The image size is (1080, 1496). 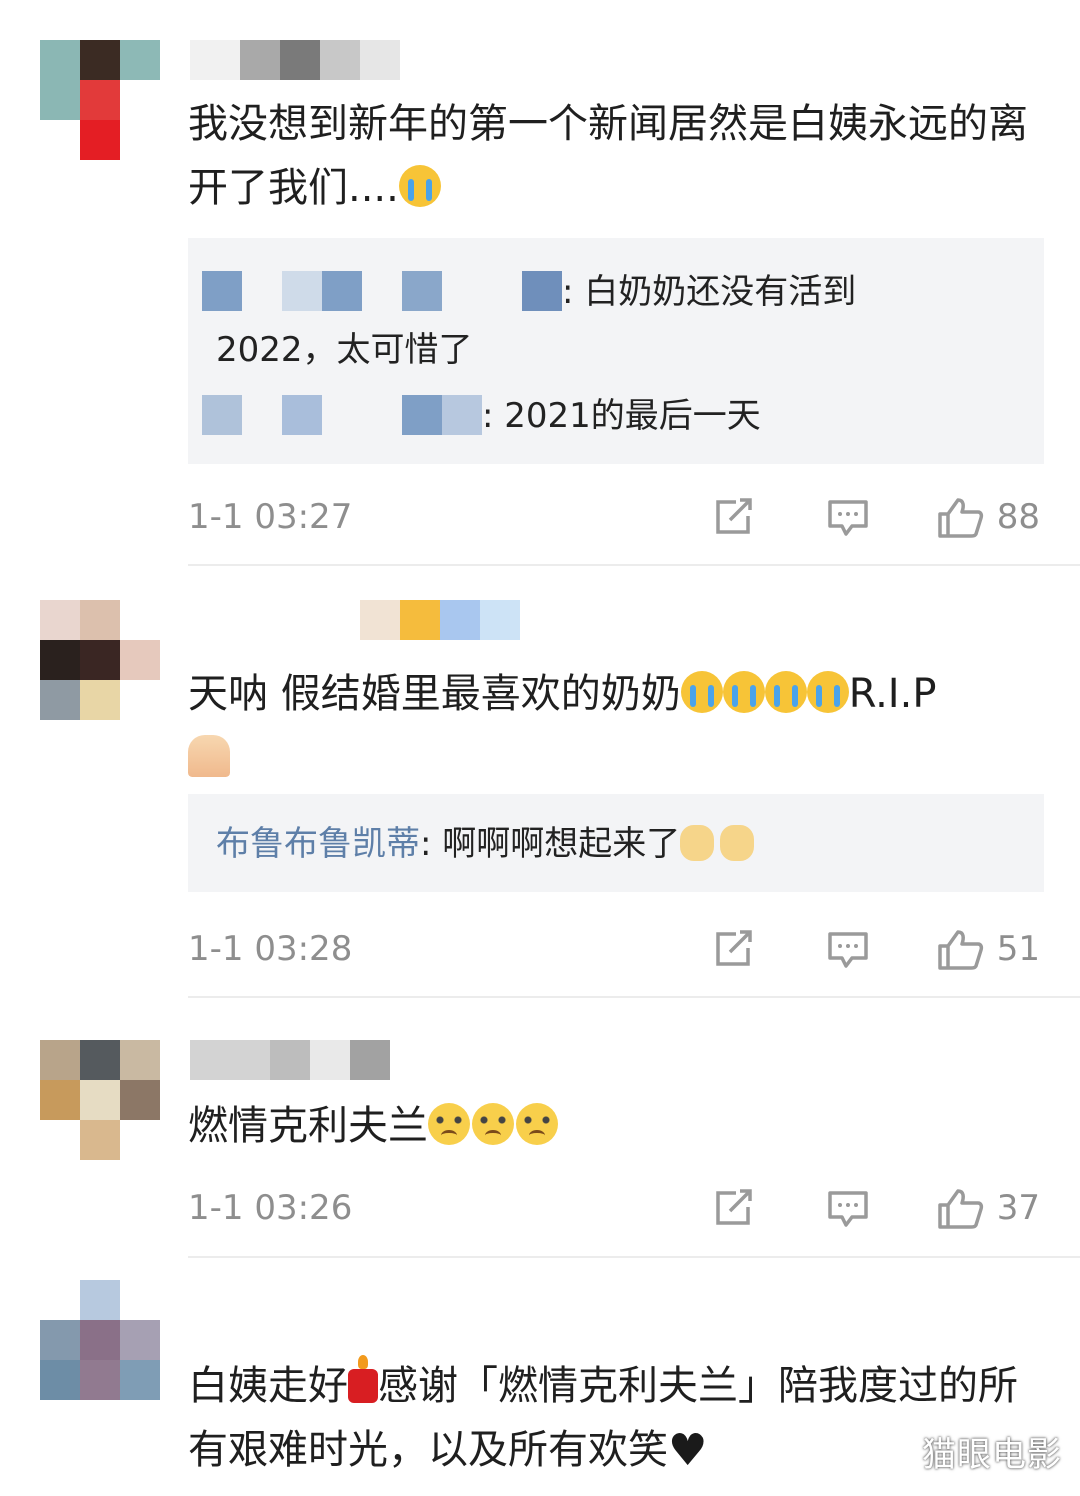 What do you see at coordinates (1018, 1208) in the screenshot?
I see `like-count: 37` at bounding box center [1018, 1208].